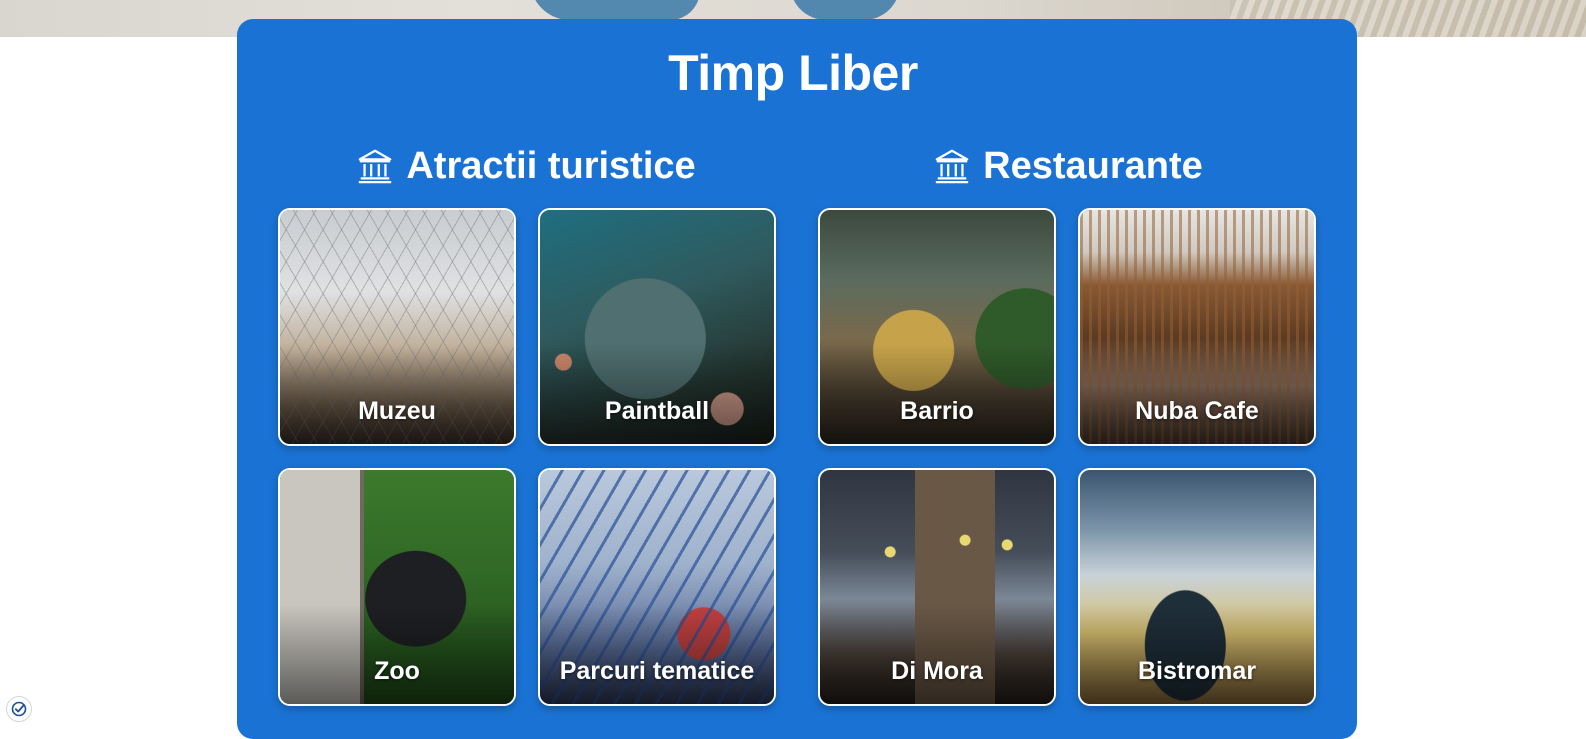 The image size is (1586, 739). I want to click on page-title: Timp Liber, so click(793, 73).